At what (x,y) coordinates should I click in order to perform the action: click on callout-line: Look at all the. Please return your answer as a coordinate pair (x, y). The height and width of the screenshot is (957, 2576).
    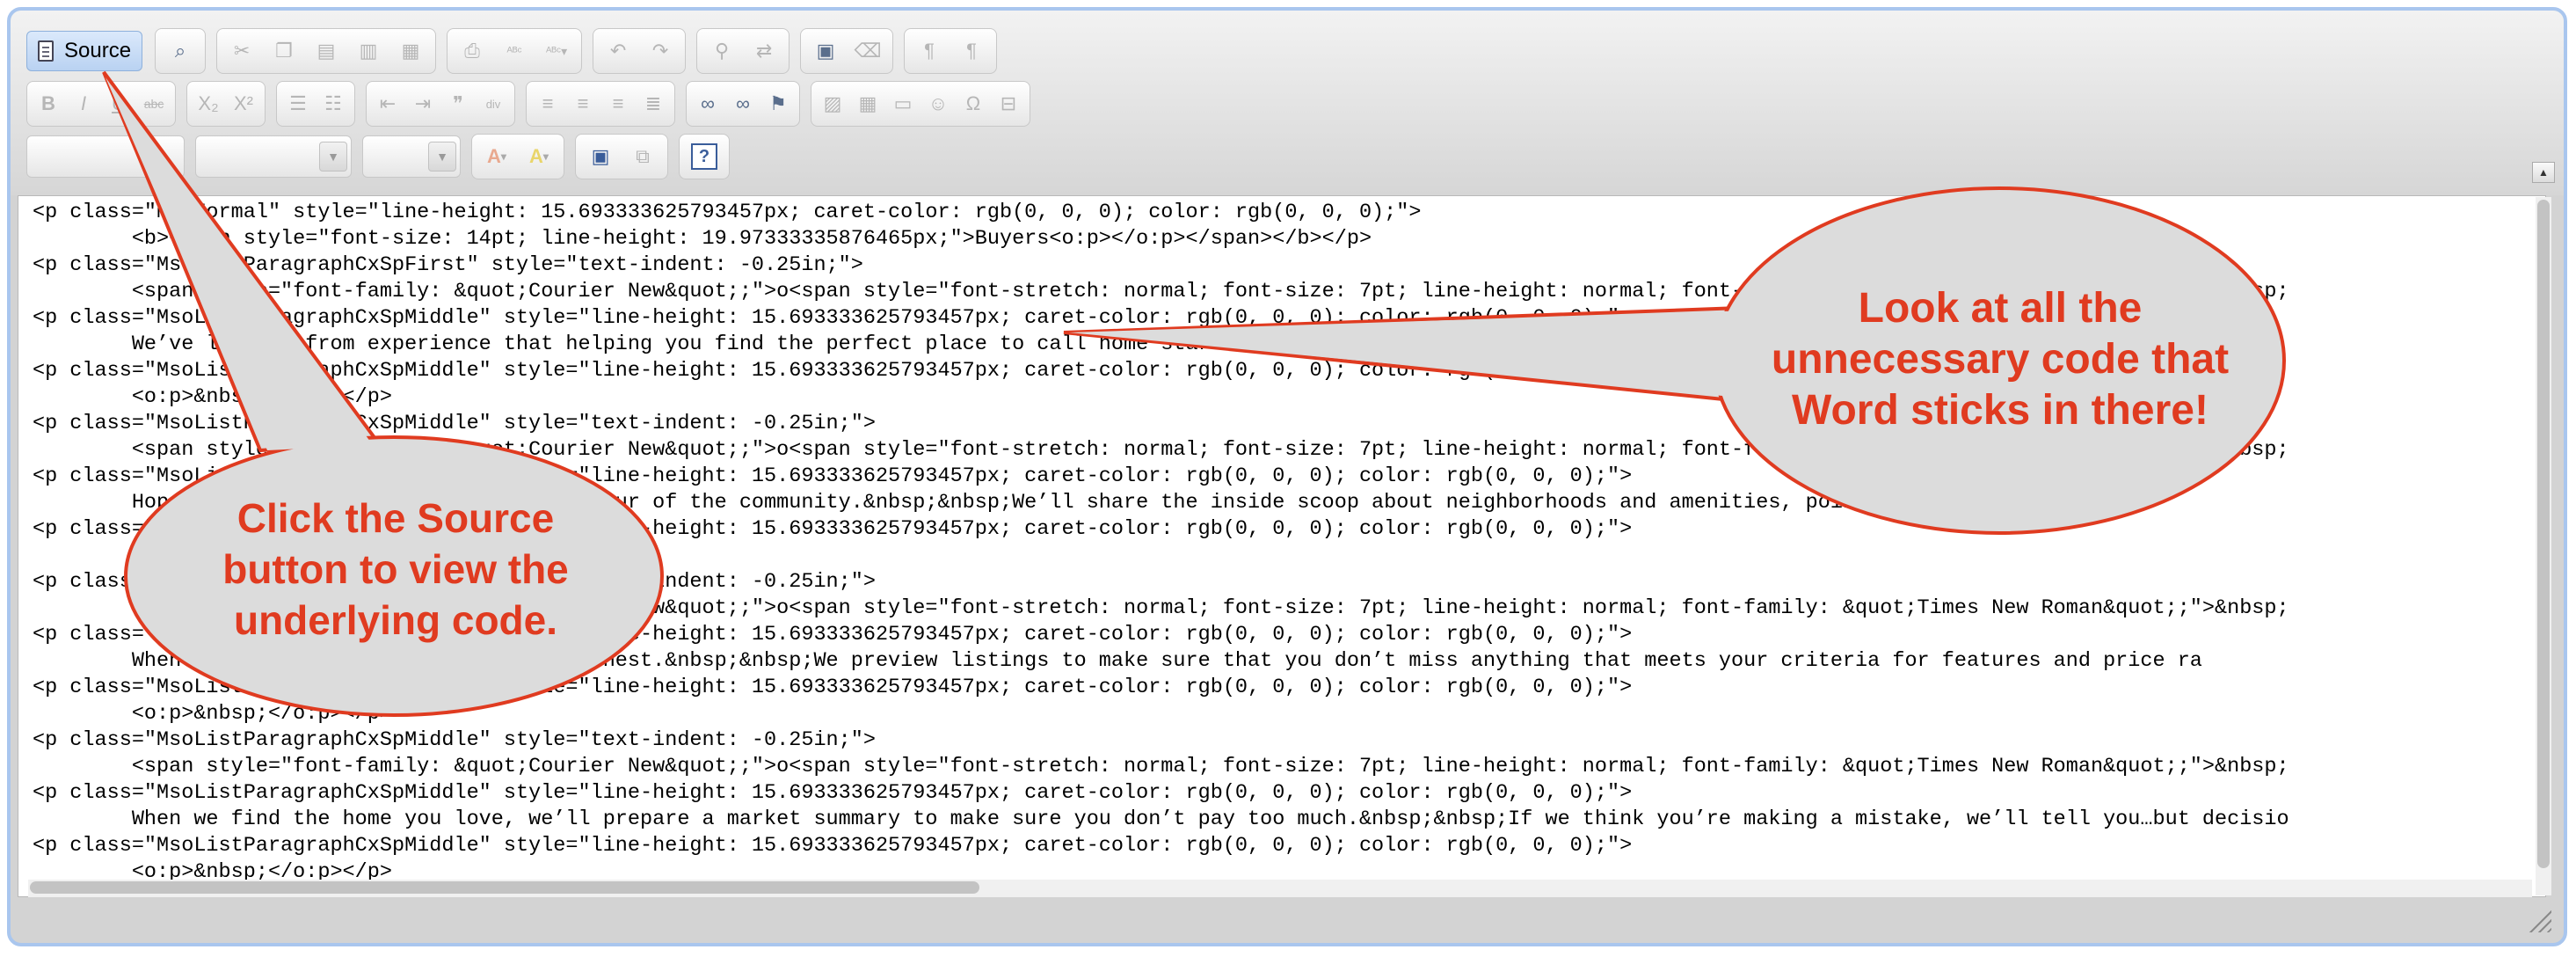
    Looking at the image, I should click on (2000, 309).